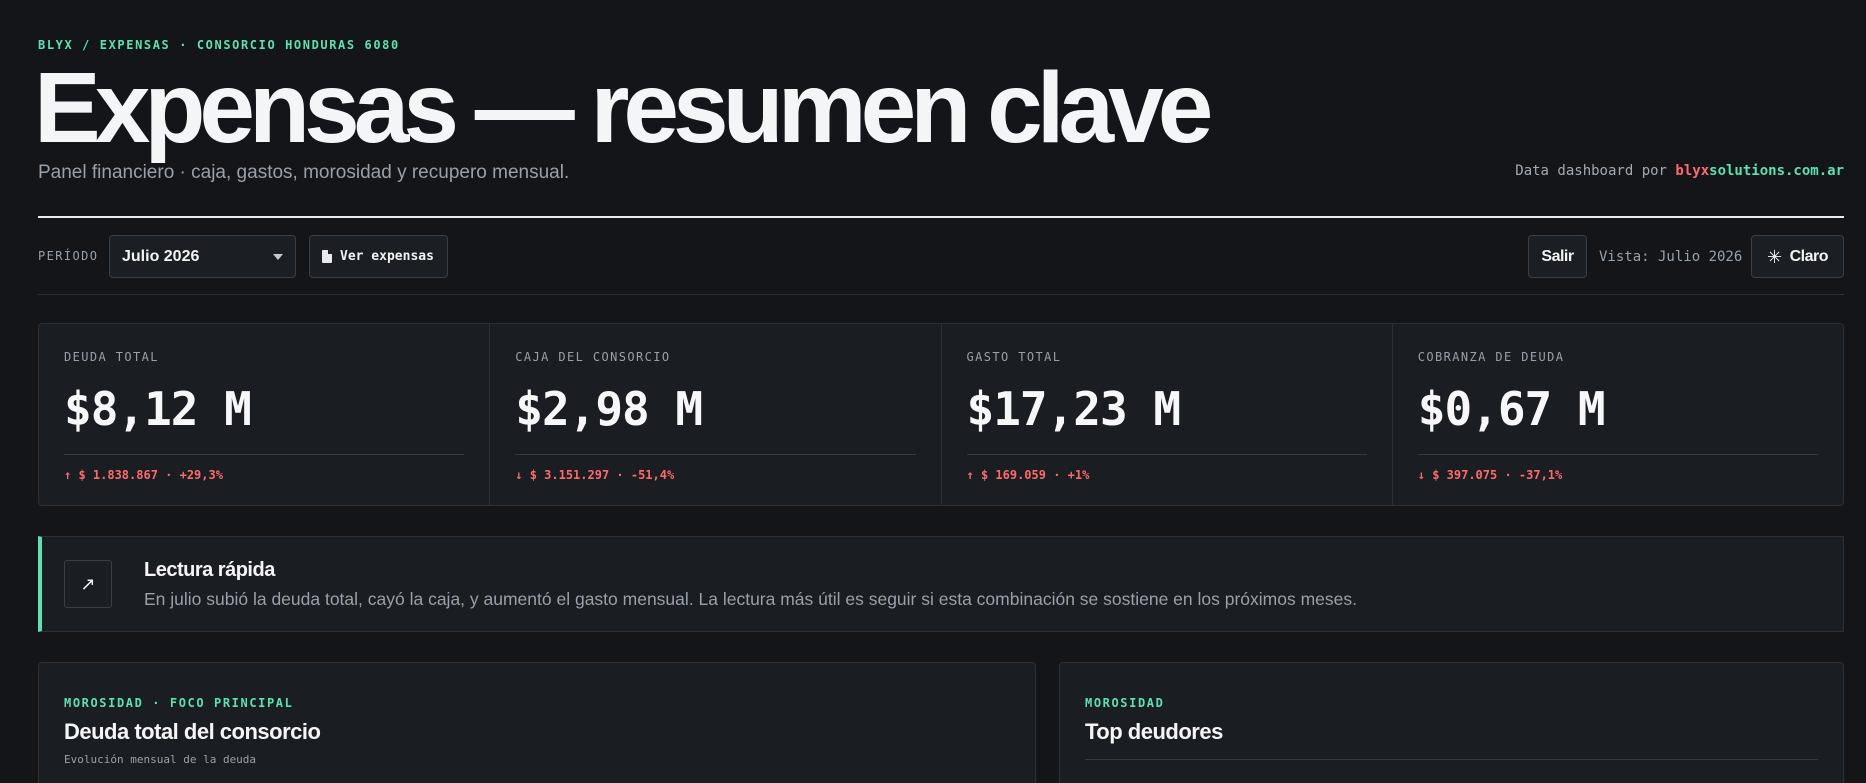 The image size is (1866, 783). What do you see at coordinates (941, 294) in the screenshot?
I see `toolbar-divider` at bounding box center [941, 294].